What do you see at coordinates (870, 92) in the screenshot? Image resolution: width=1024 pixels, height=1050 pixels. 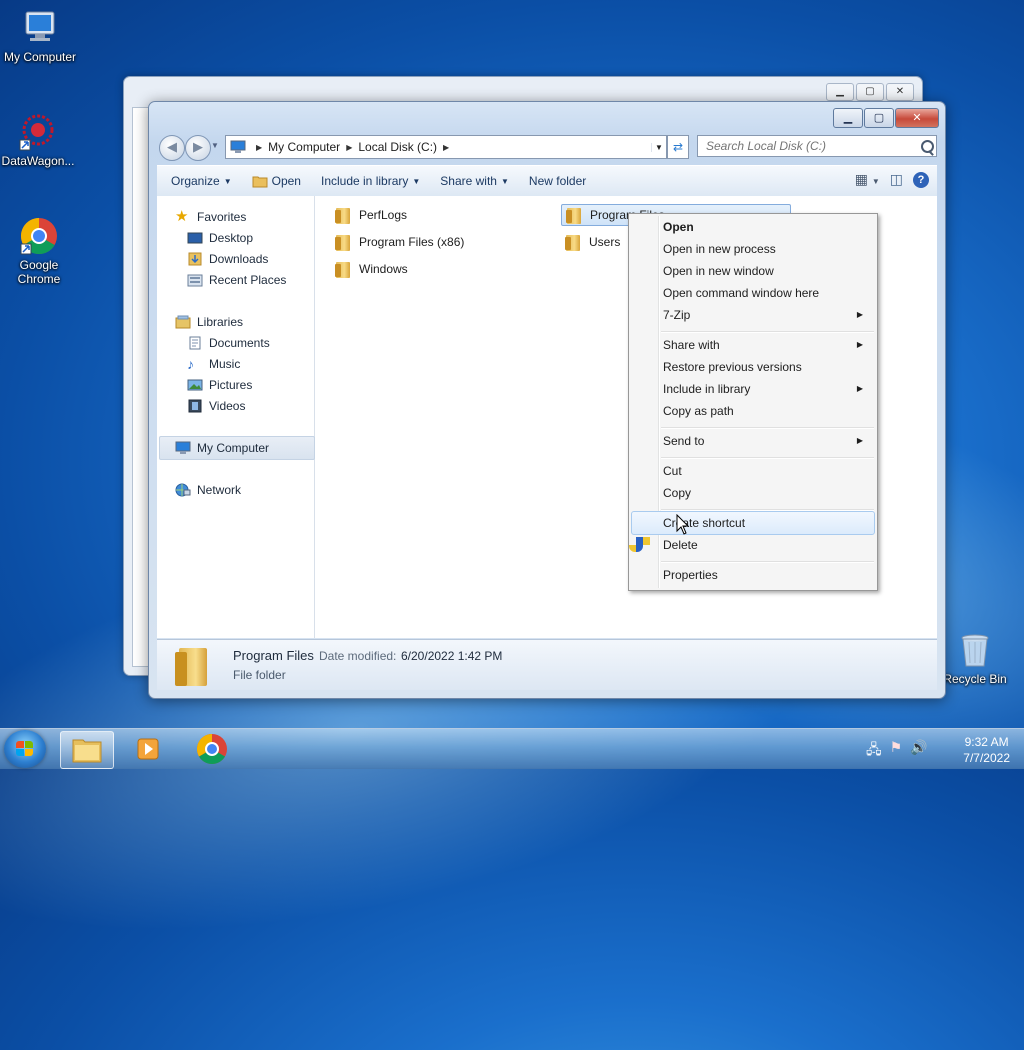 I see `maximize-icon: ▢` at bounding box center [870, 92].